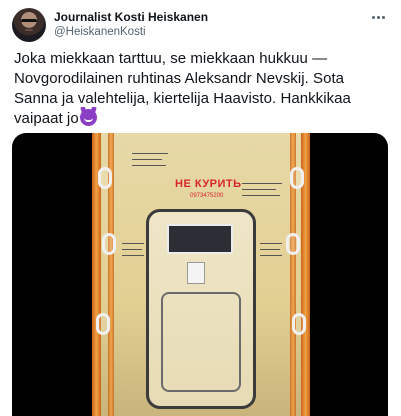  I want to click on cabin-door, so click(201, 309).